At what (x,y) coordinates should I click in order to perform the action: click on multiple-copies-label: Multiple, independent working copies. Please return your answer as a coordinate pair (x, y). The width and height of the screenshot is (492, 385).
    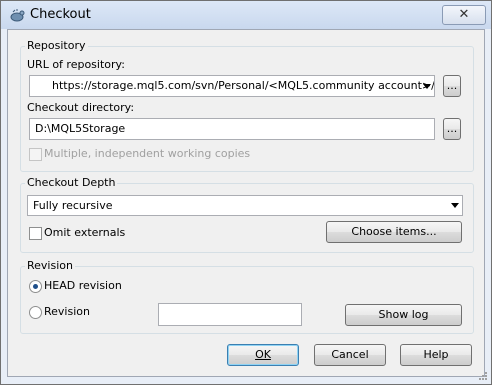
    Looking at the image, I should click on (147, 153).